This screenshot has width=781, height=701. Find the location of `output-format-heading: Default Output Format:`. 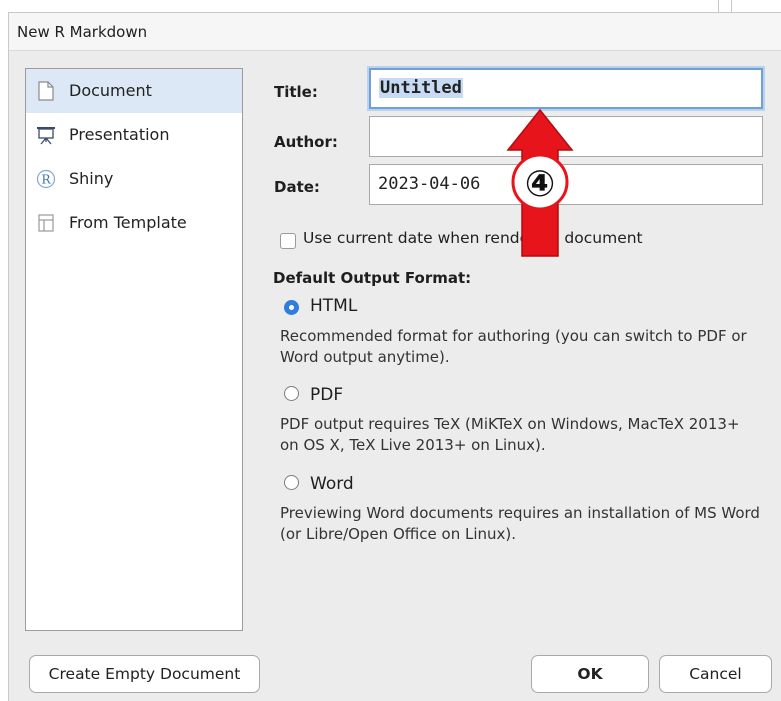

output-format-heading: Default Output Format: is located at coordinates (372, 278).